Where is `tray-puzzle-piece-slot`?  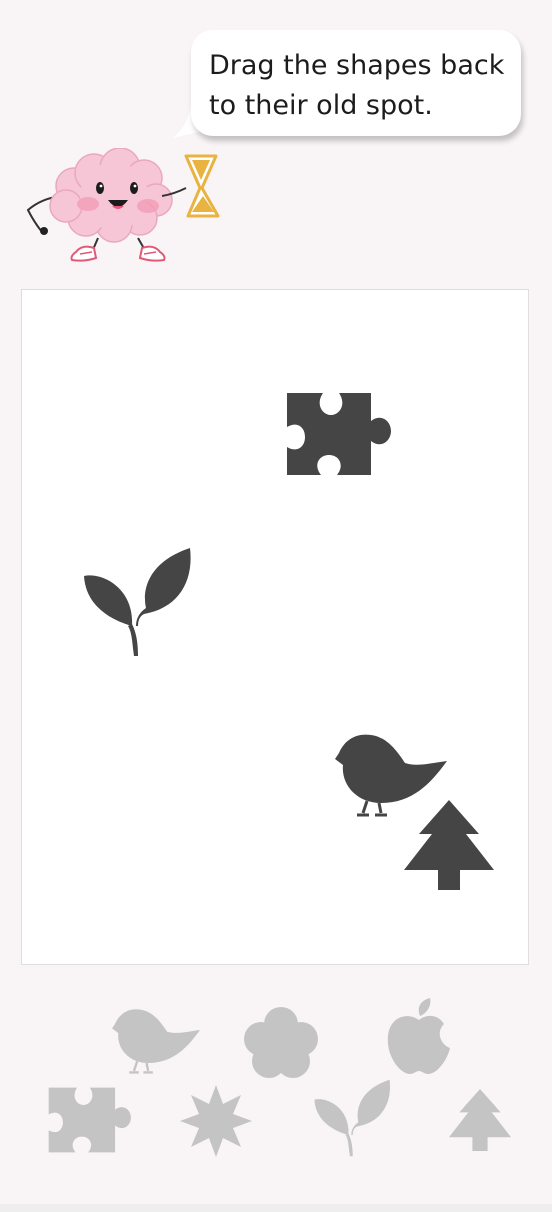
tray-puzzle-piece-slot is located at coordinates (89, 1120).